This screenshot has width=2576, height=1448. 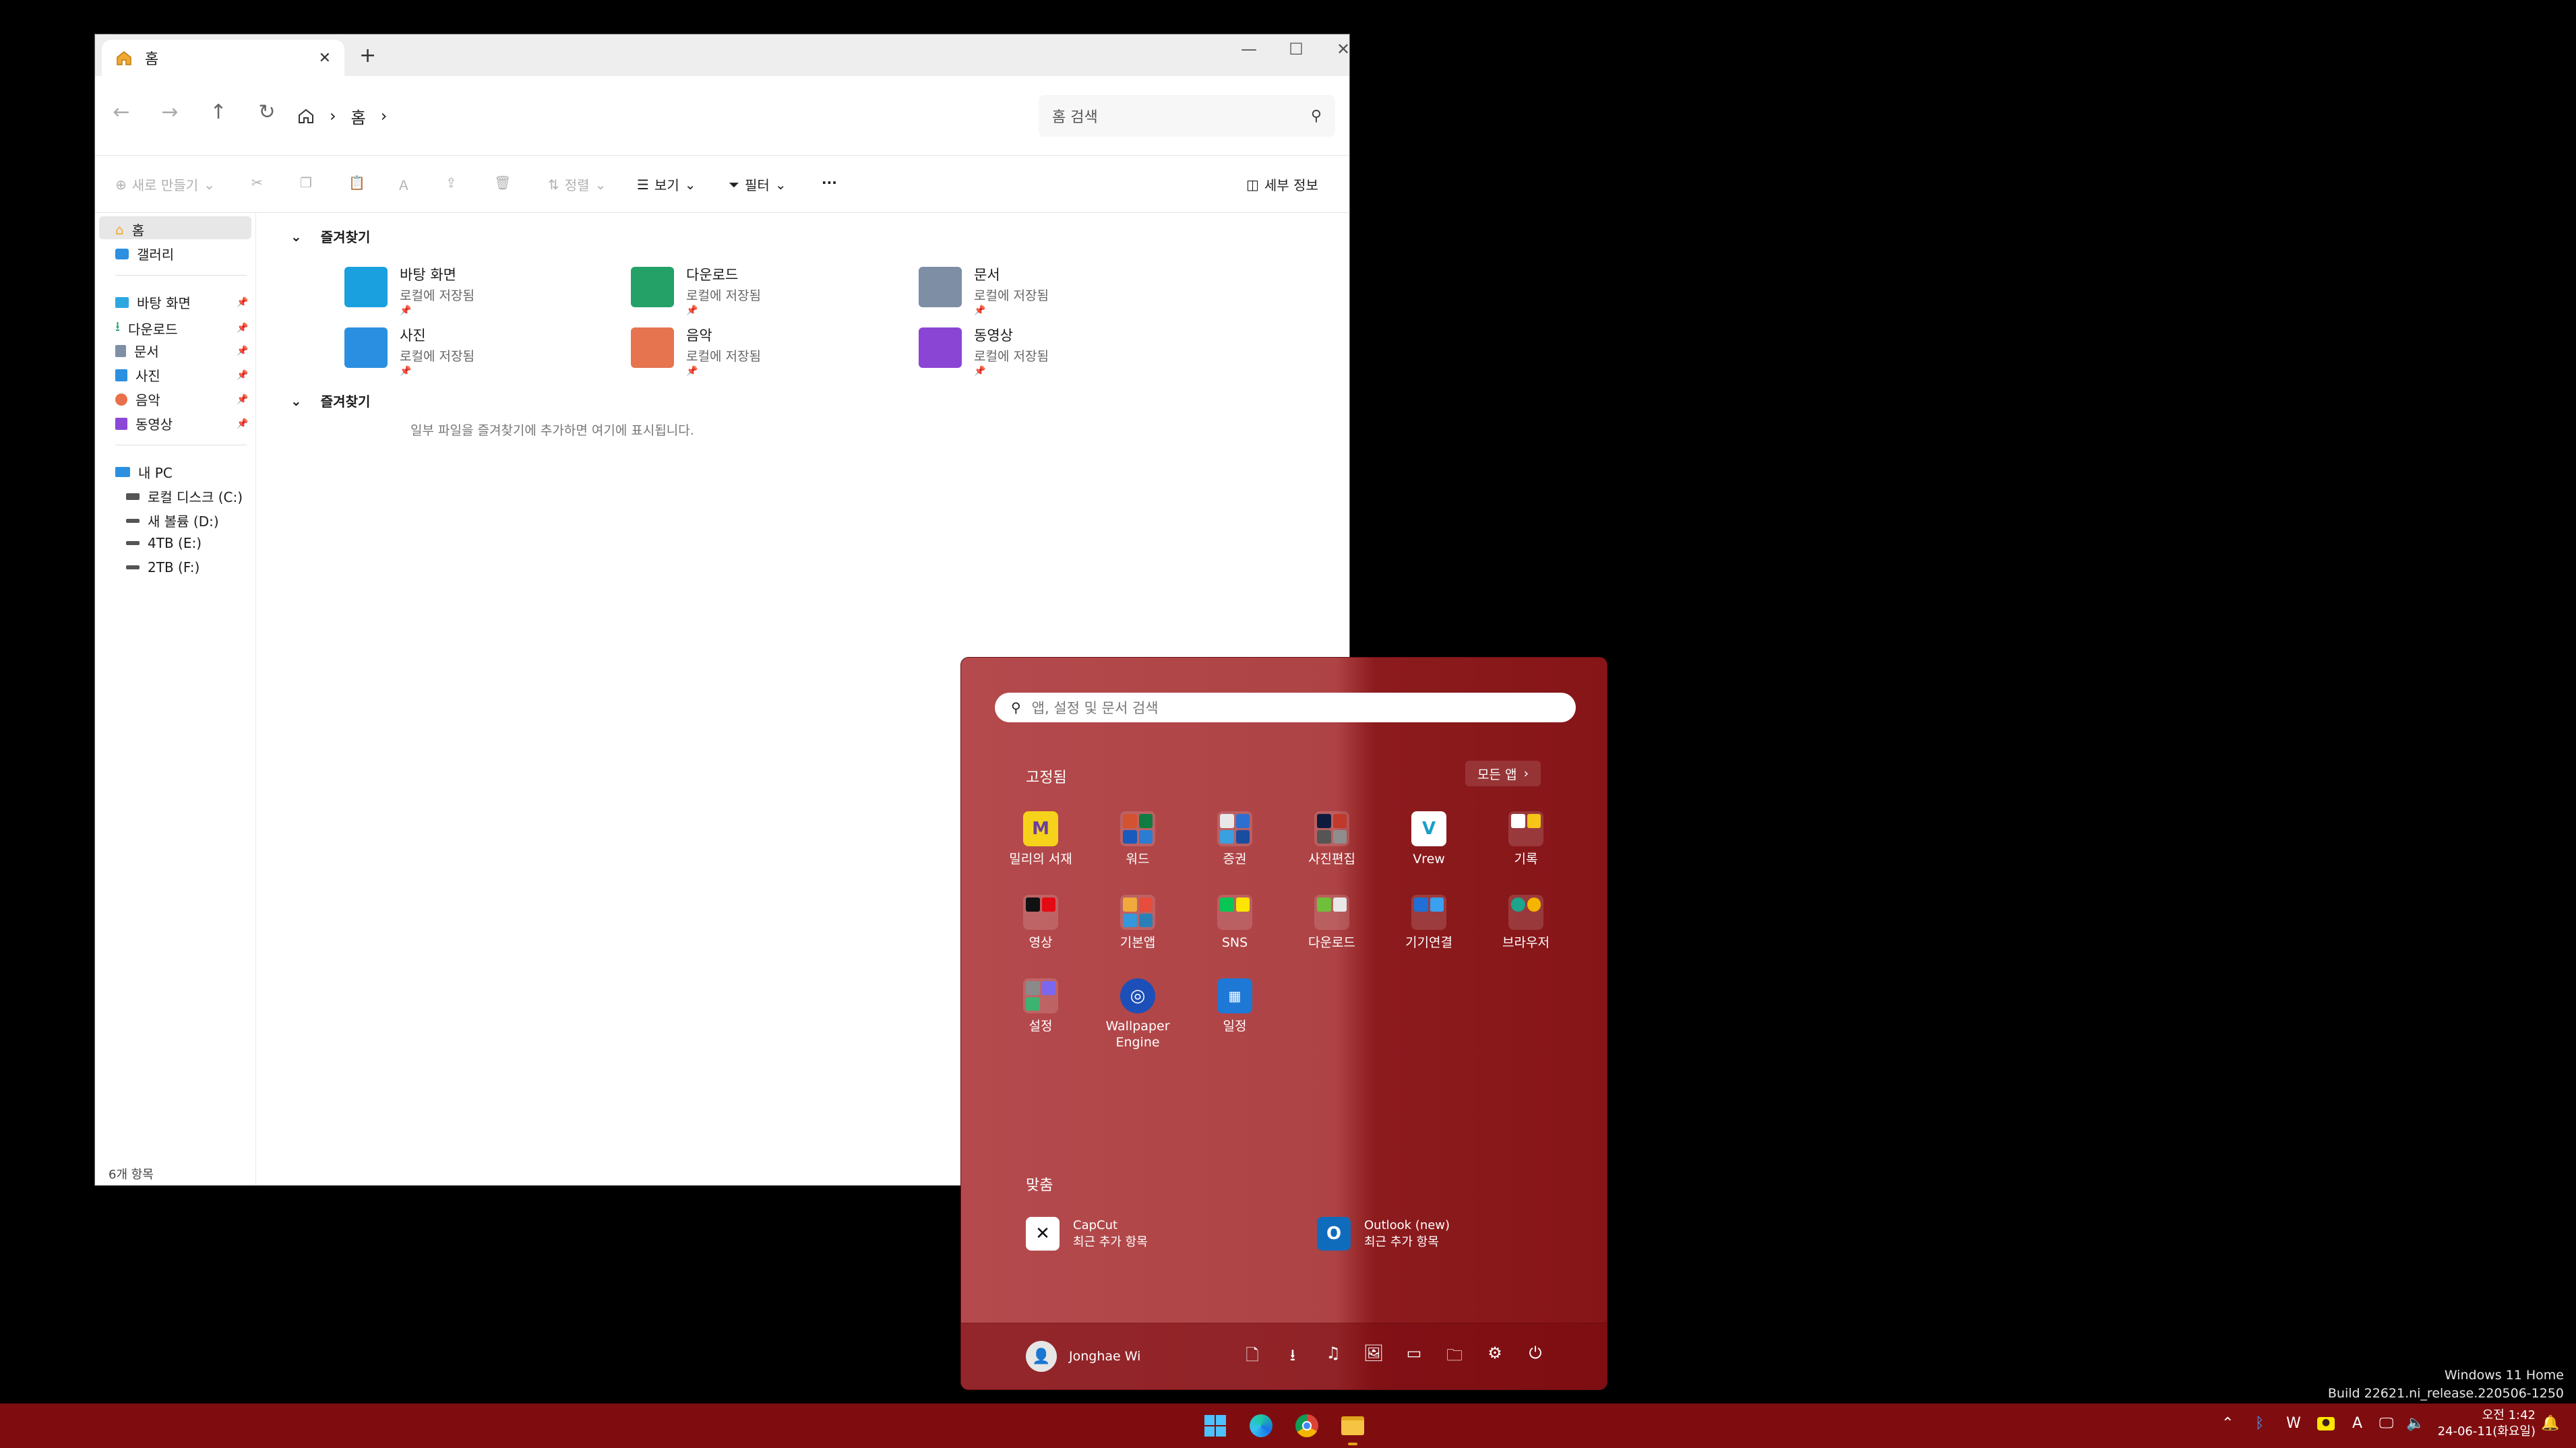 What do you see at coordinates (2386, 1423) in the screenshot?
I see `network-icon: 🖵` at bounding box center [2386, 1423].